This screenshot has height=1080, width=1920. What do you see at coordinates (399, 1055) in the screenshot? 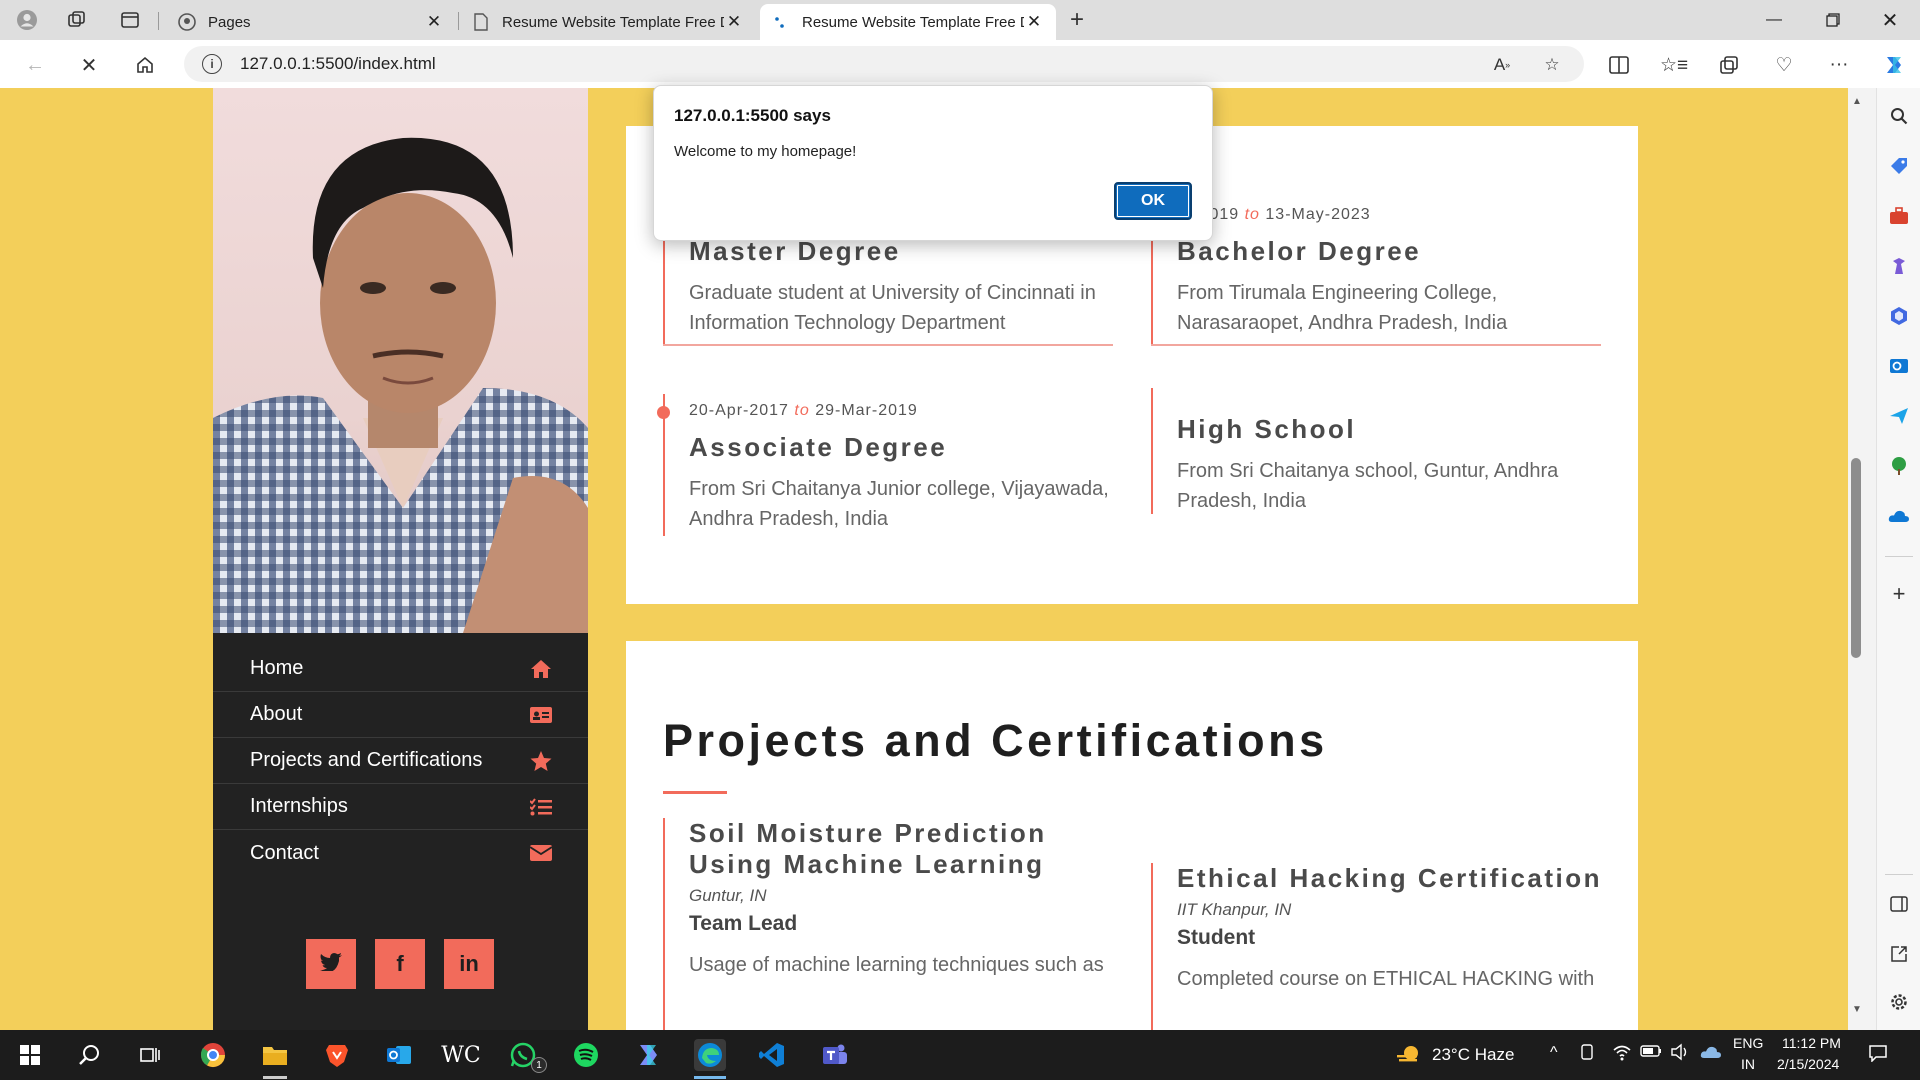
I see `outlook-taskbar-icon` at bounding box center [399, 1055].